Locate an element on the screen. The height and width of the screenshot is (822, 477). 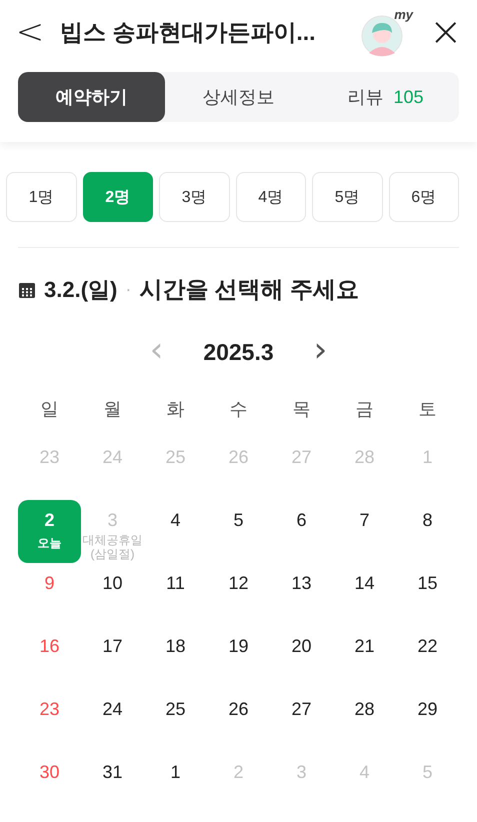
calendar-day: 21 is located at coordinates (364, 657).